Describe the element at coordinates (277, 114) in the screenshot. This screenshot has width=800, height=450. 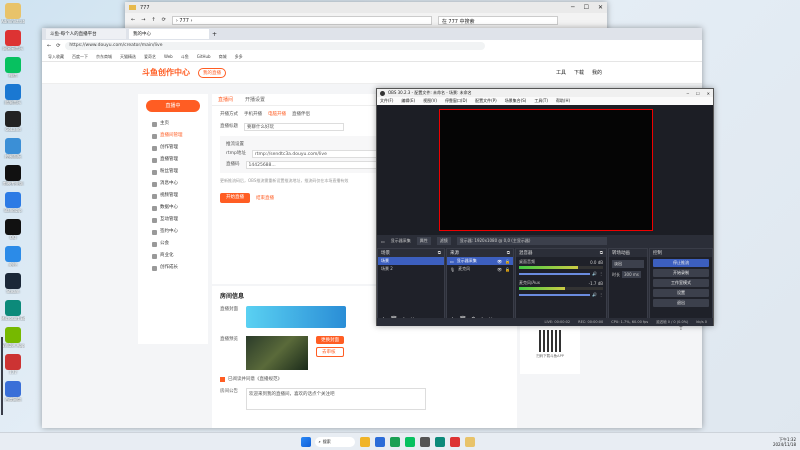
I see `mode-pc: 电脑开播` at that location.